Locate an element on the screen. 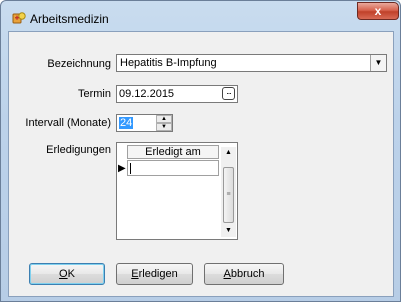  erledigungen-grid: Erledigt am ▶ ▲ ≡ ▼ is located at coordinates (177, 191).